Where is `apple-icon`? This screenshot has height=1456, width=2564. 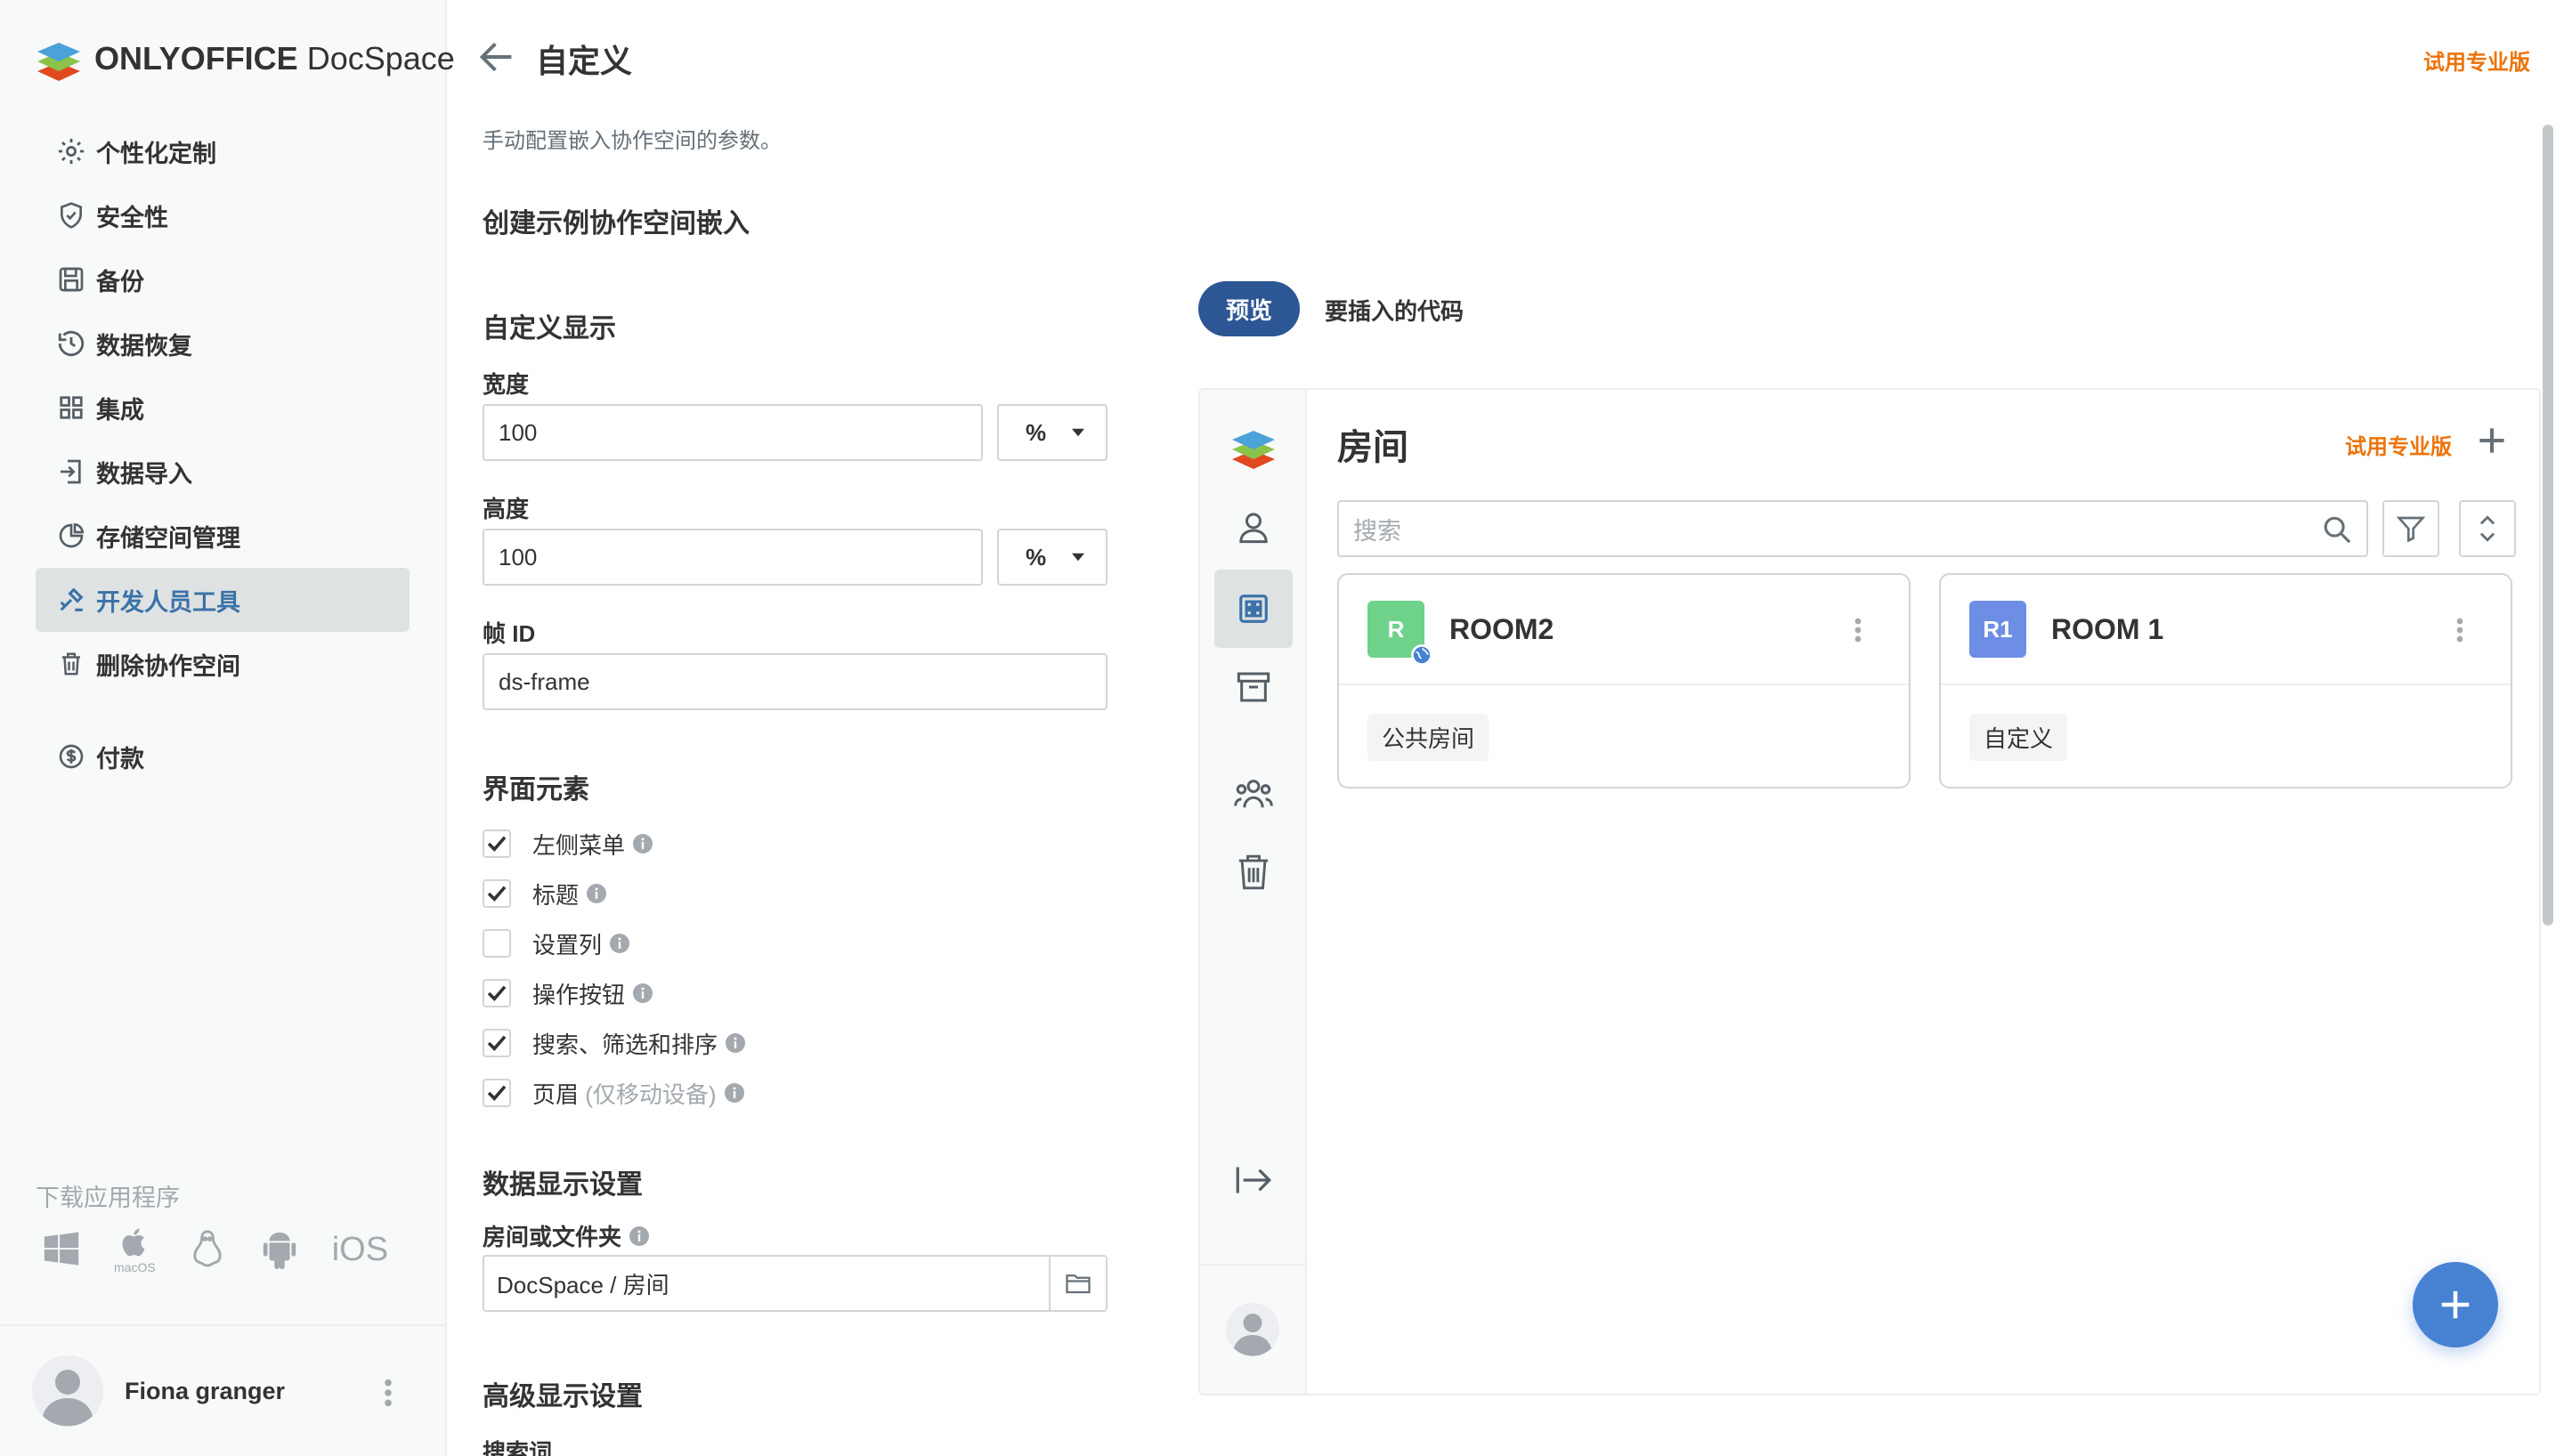
apple-icon is located at coordinates (133, 1242).